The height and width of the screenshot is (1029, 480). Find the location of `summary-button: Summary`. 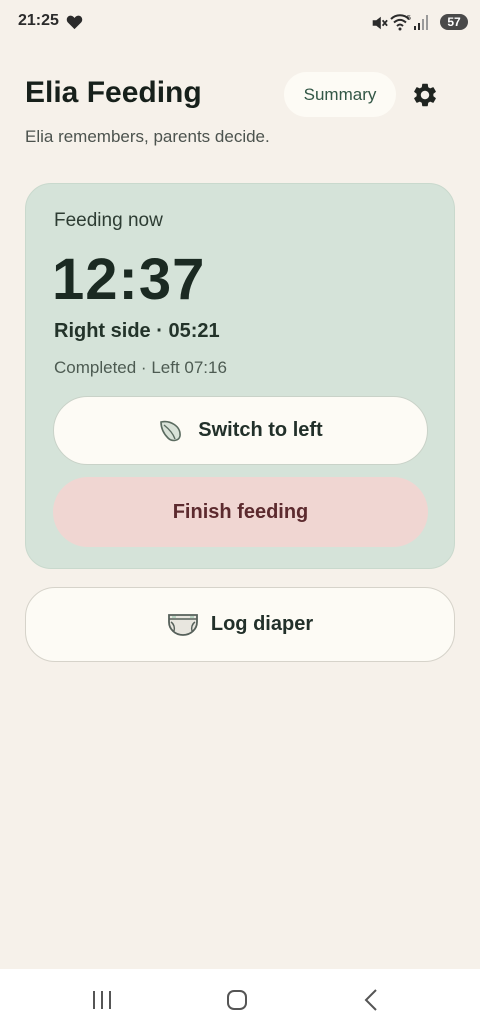

summary-button: Summary is located at coordinates (340, 94).